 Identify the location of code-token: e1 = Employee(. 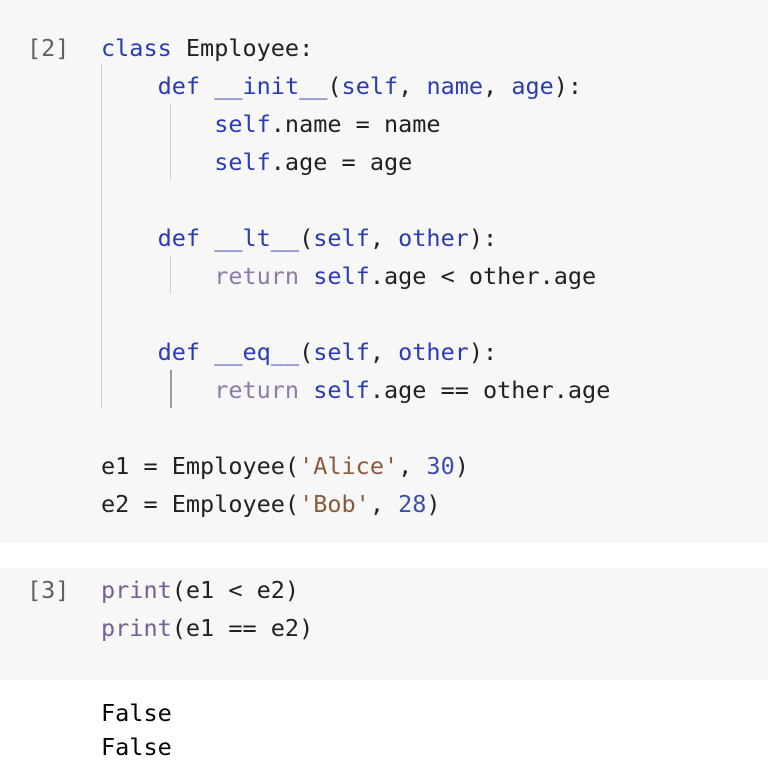
(200, 466).